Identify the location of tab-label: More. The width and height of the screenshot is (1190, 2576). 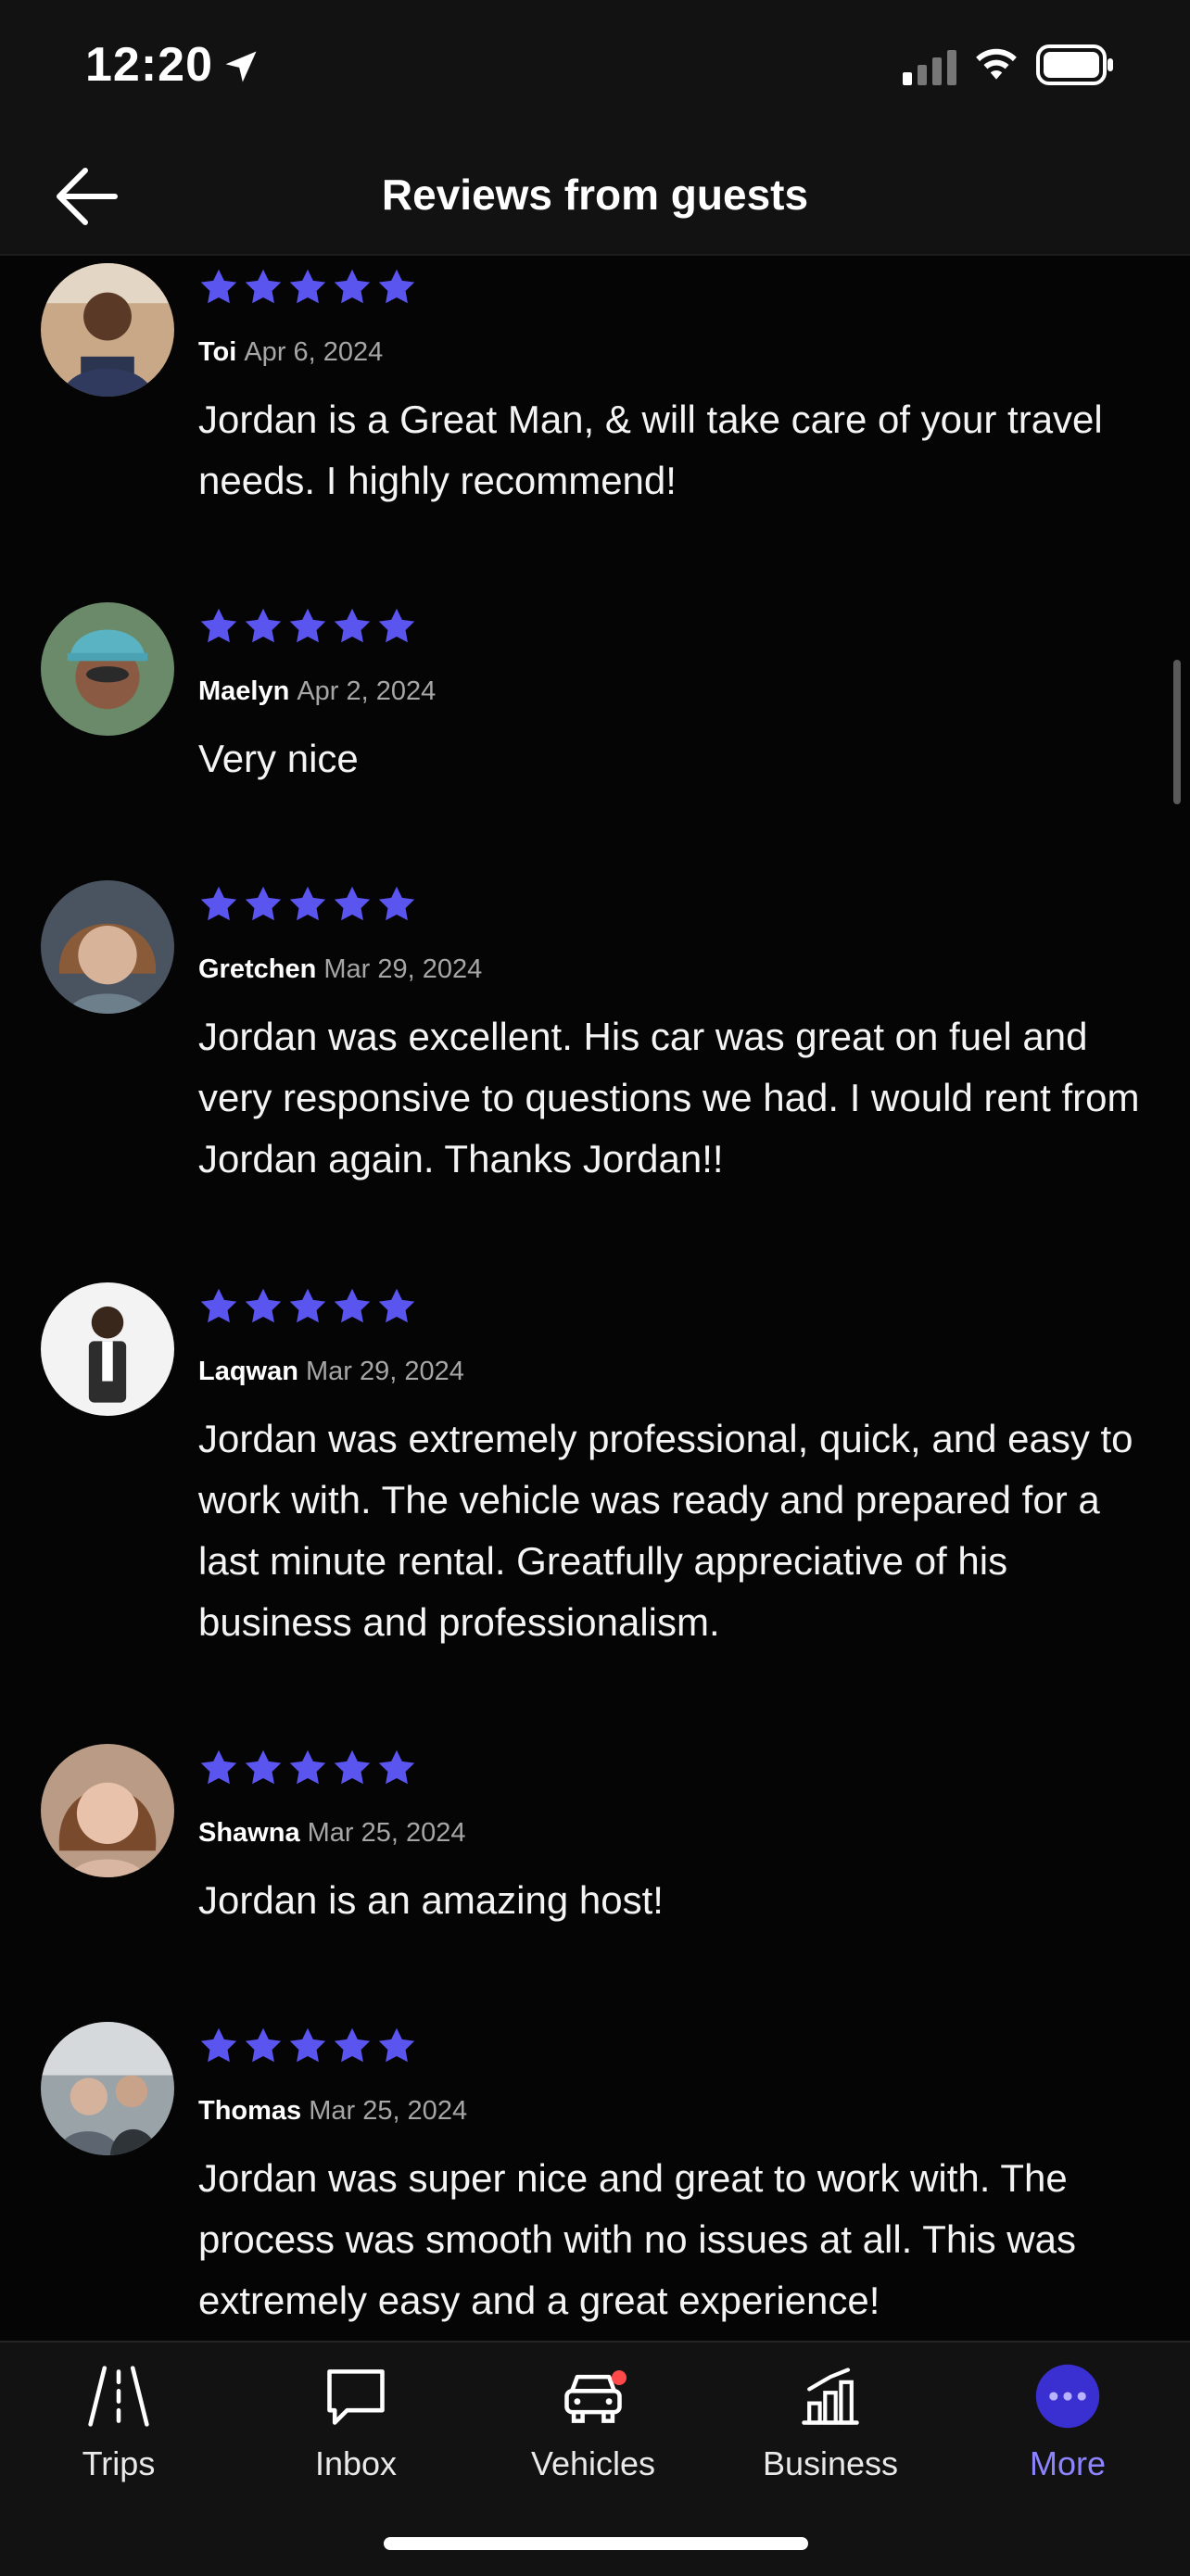
(1068, 2463).